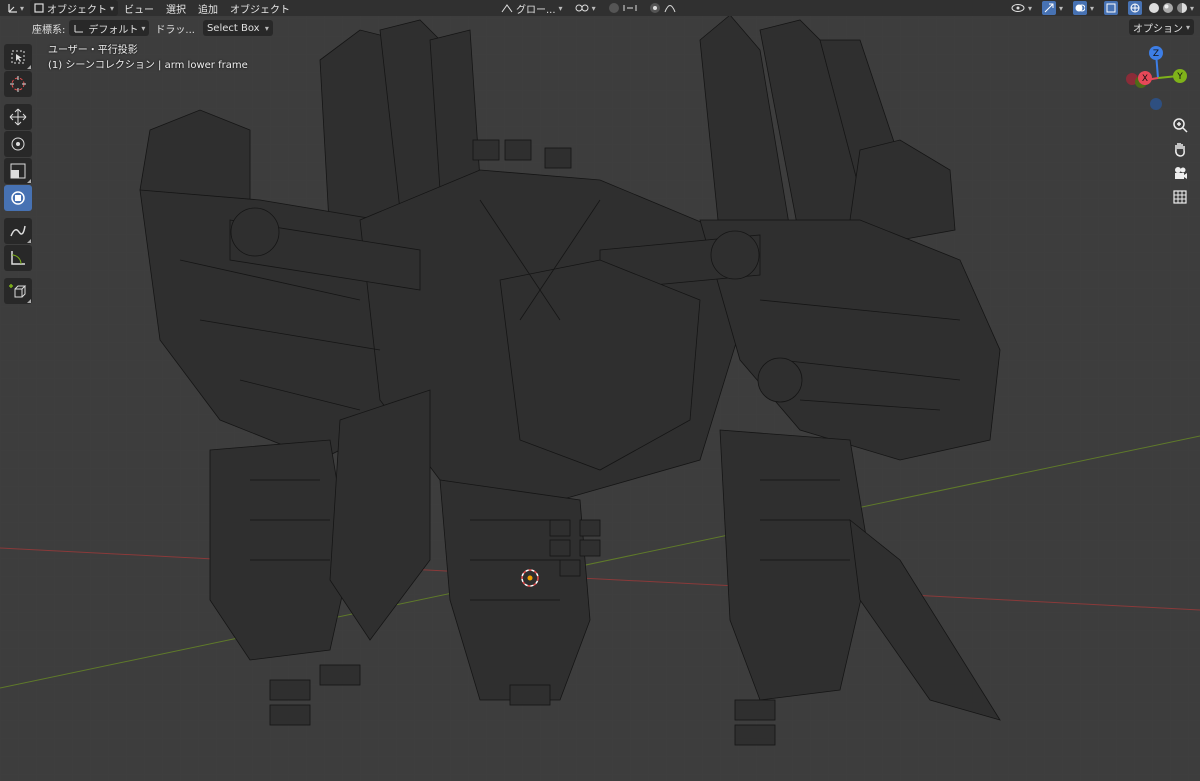 Image resolution: width=1200 pixels, height=781 pixels. Describe the element at coordinates (49, 30) in the screenshot. I see `coord-label: 座標系:` at that location.